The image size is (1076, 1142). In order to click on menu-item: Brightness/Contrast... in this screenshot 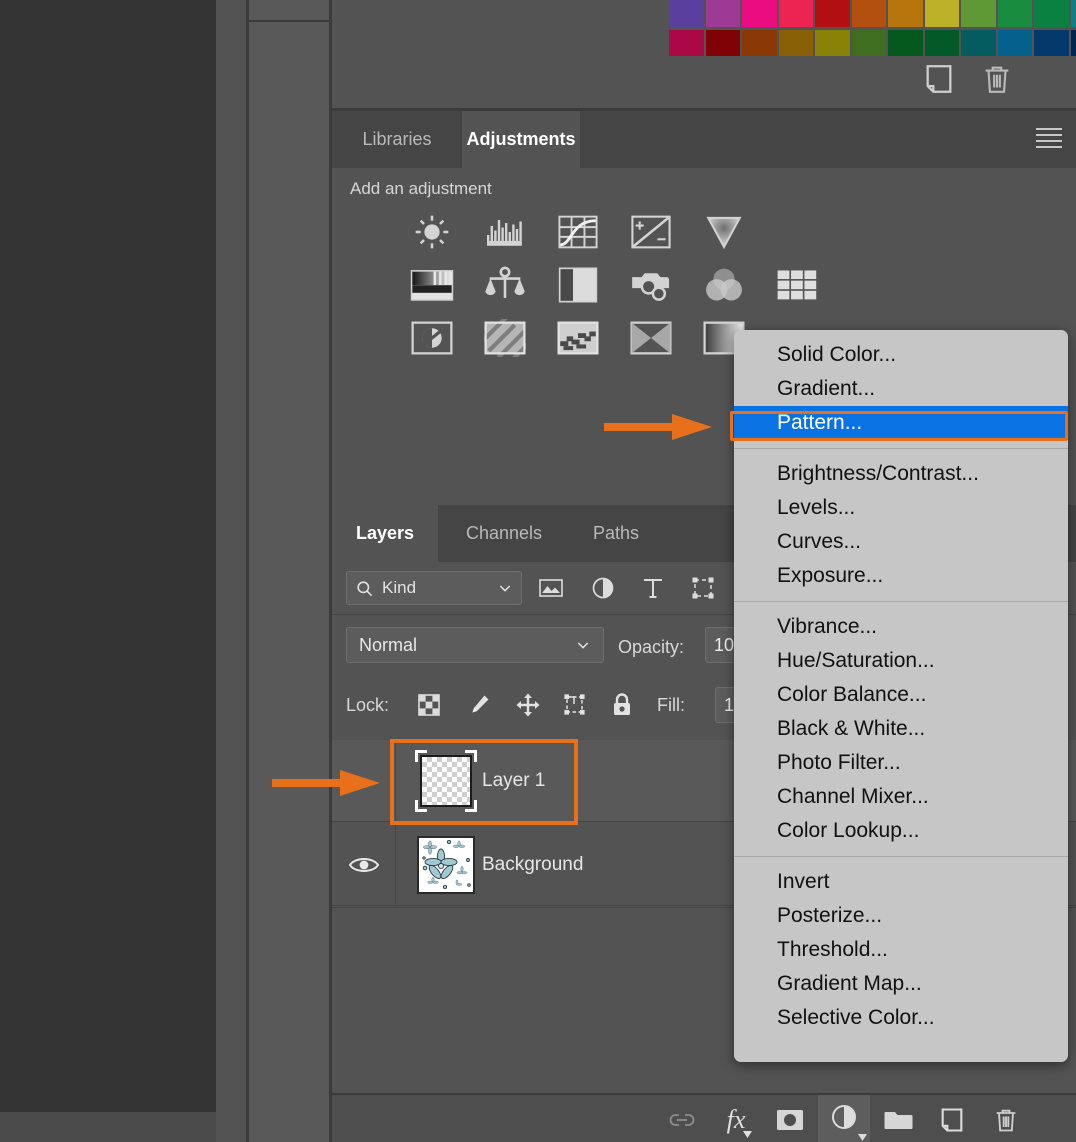, I will do `click(901, 474)`.